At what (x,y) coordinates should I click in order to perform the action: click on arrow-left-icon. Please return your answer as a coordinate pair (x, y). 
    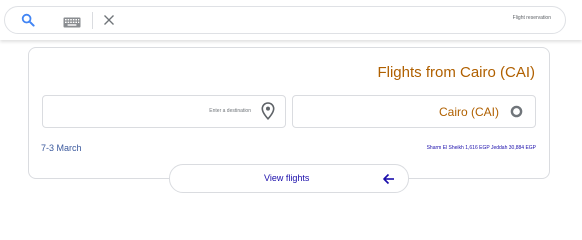
    Looking at the image, I should click on (388, 178).